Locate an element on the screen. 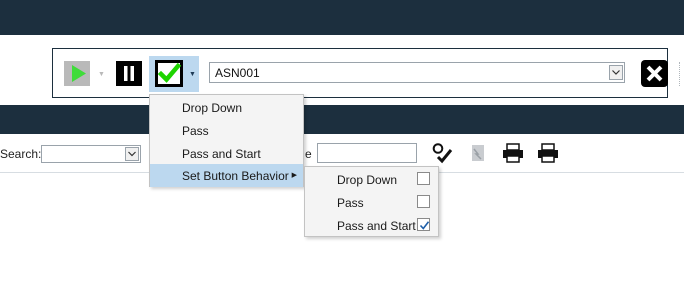 Image resolution: width=684 pixels, height=281 pixels. pause-button is located at coordinates (129, 73).